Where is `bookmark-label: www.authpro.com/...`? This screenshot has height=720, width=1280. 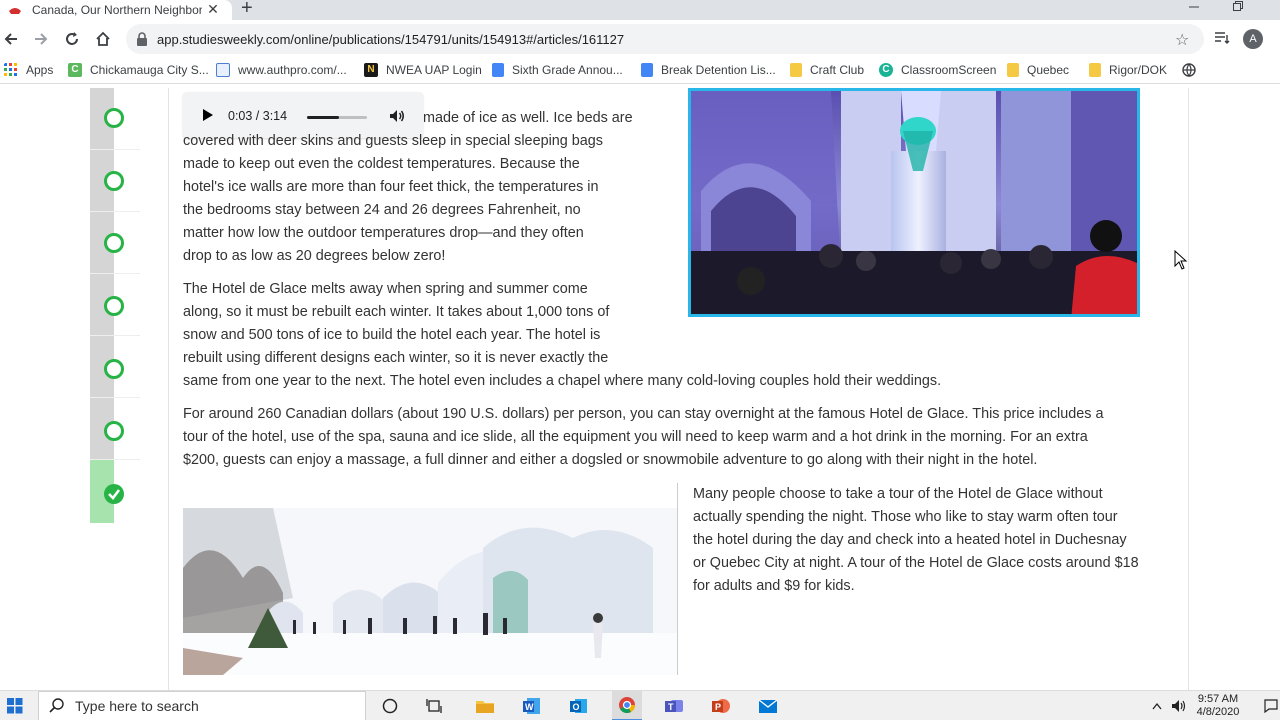
bookmark-label: www.authpro.com/... is located at coordinates (292, 70).